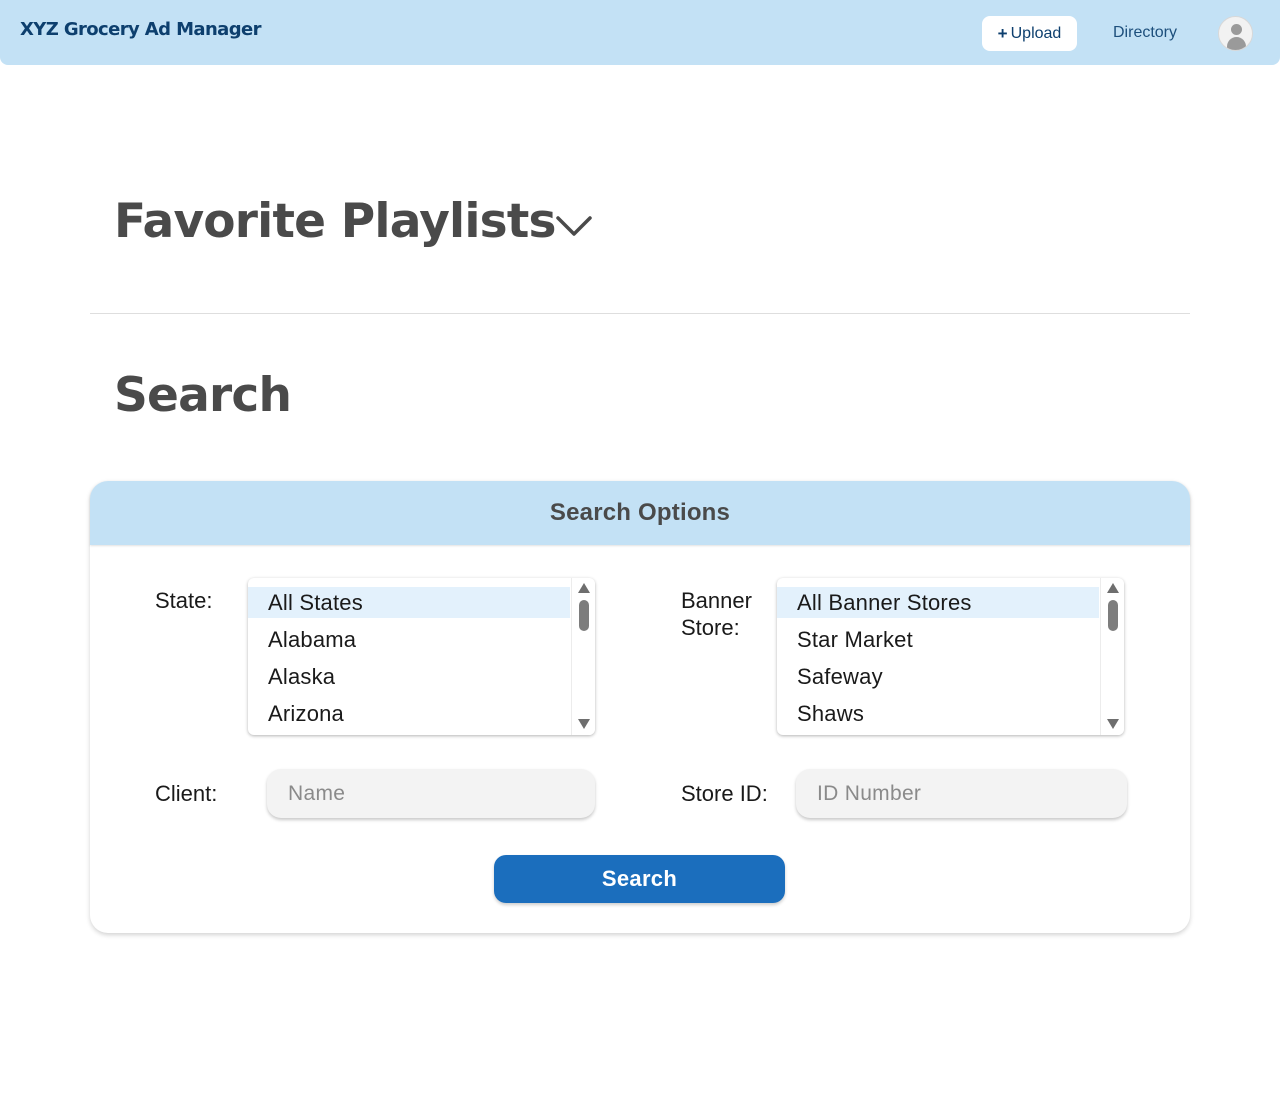 The width and height of the screenshot is (1280, 1093). What do you see at coordinates (1002, 33) in the screenshot?
I see `plus-icon: +` at bounding box center [1002, 33].